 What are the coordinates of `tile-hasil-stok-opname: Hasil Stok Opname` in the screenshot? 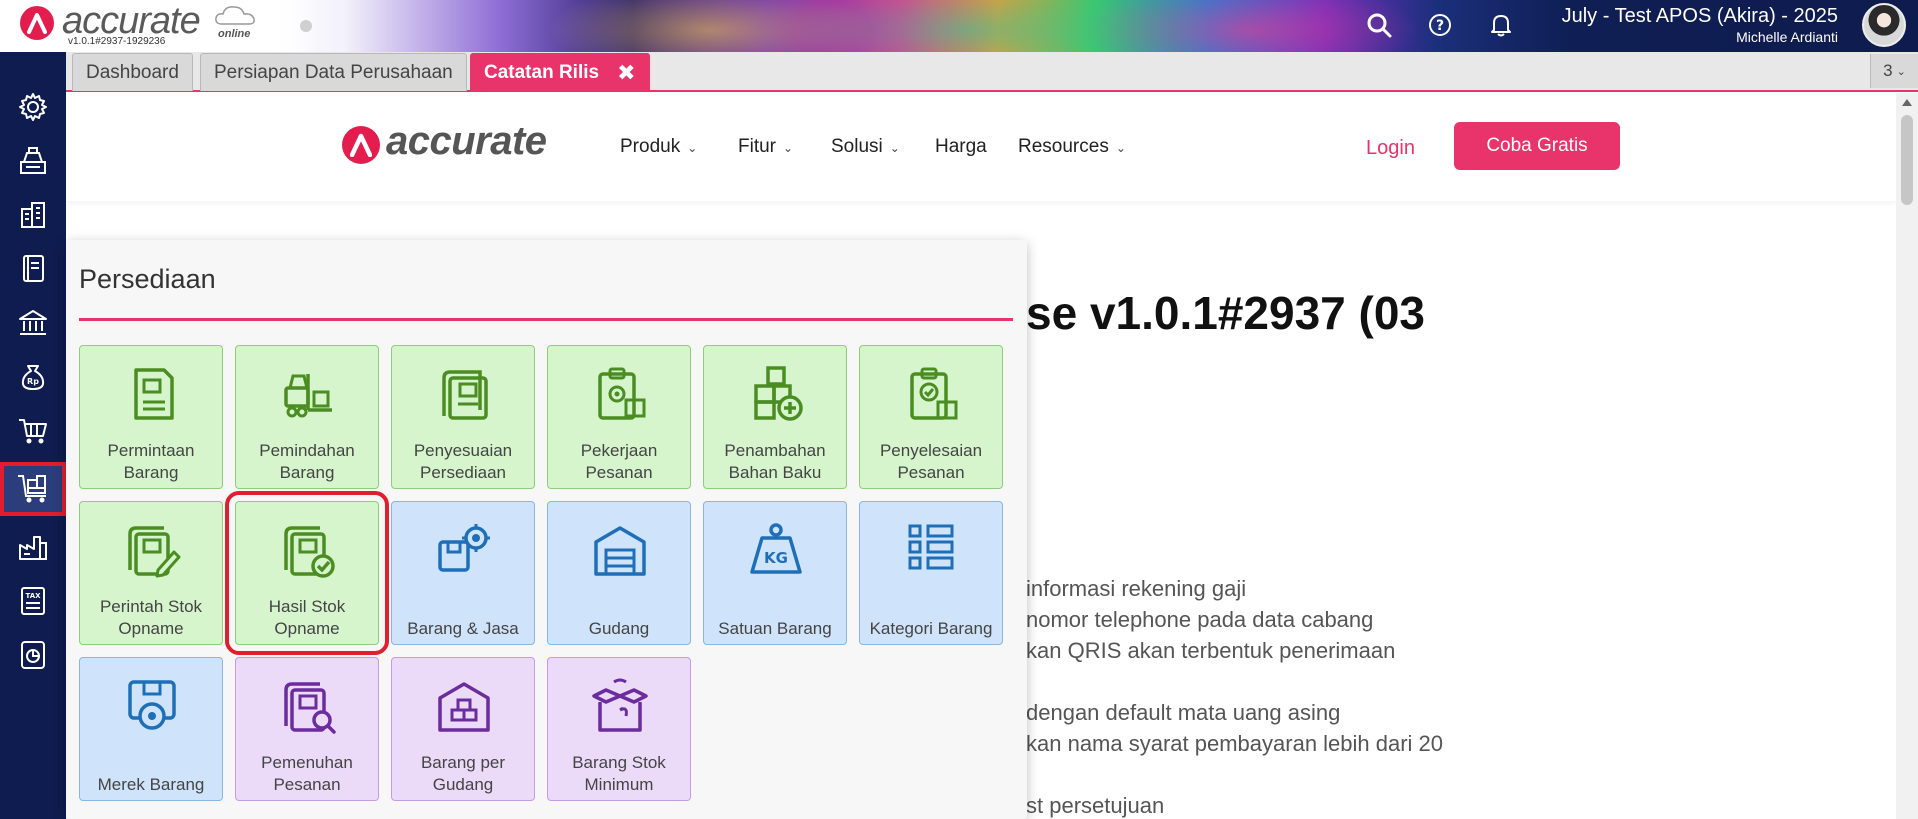 It's located at (307, 573).